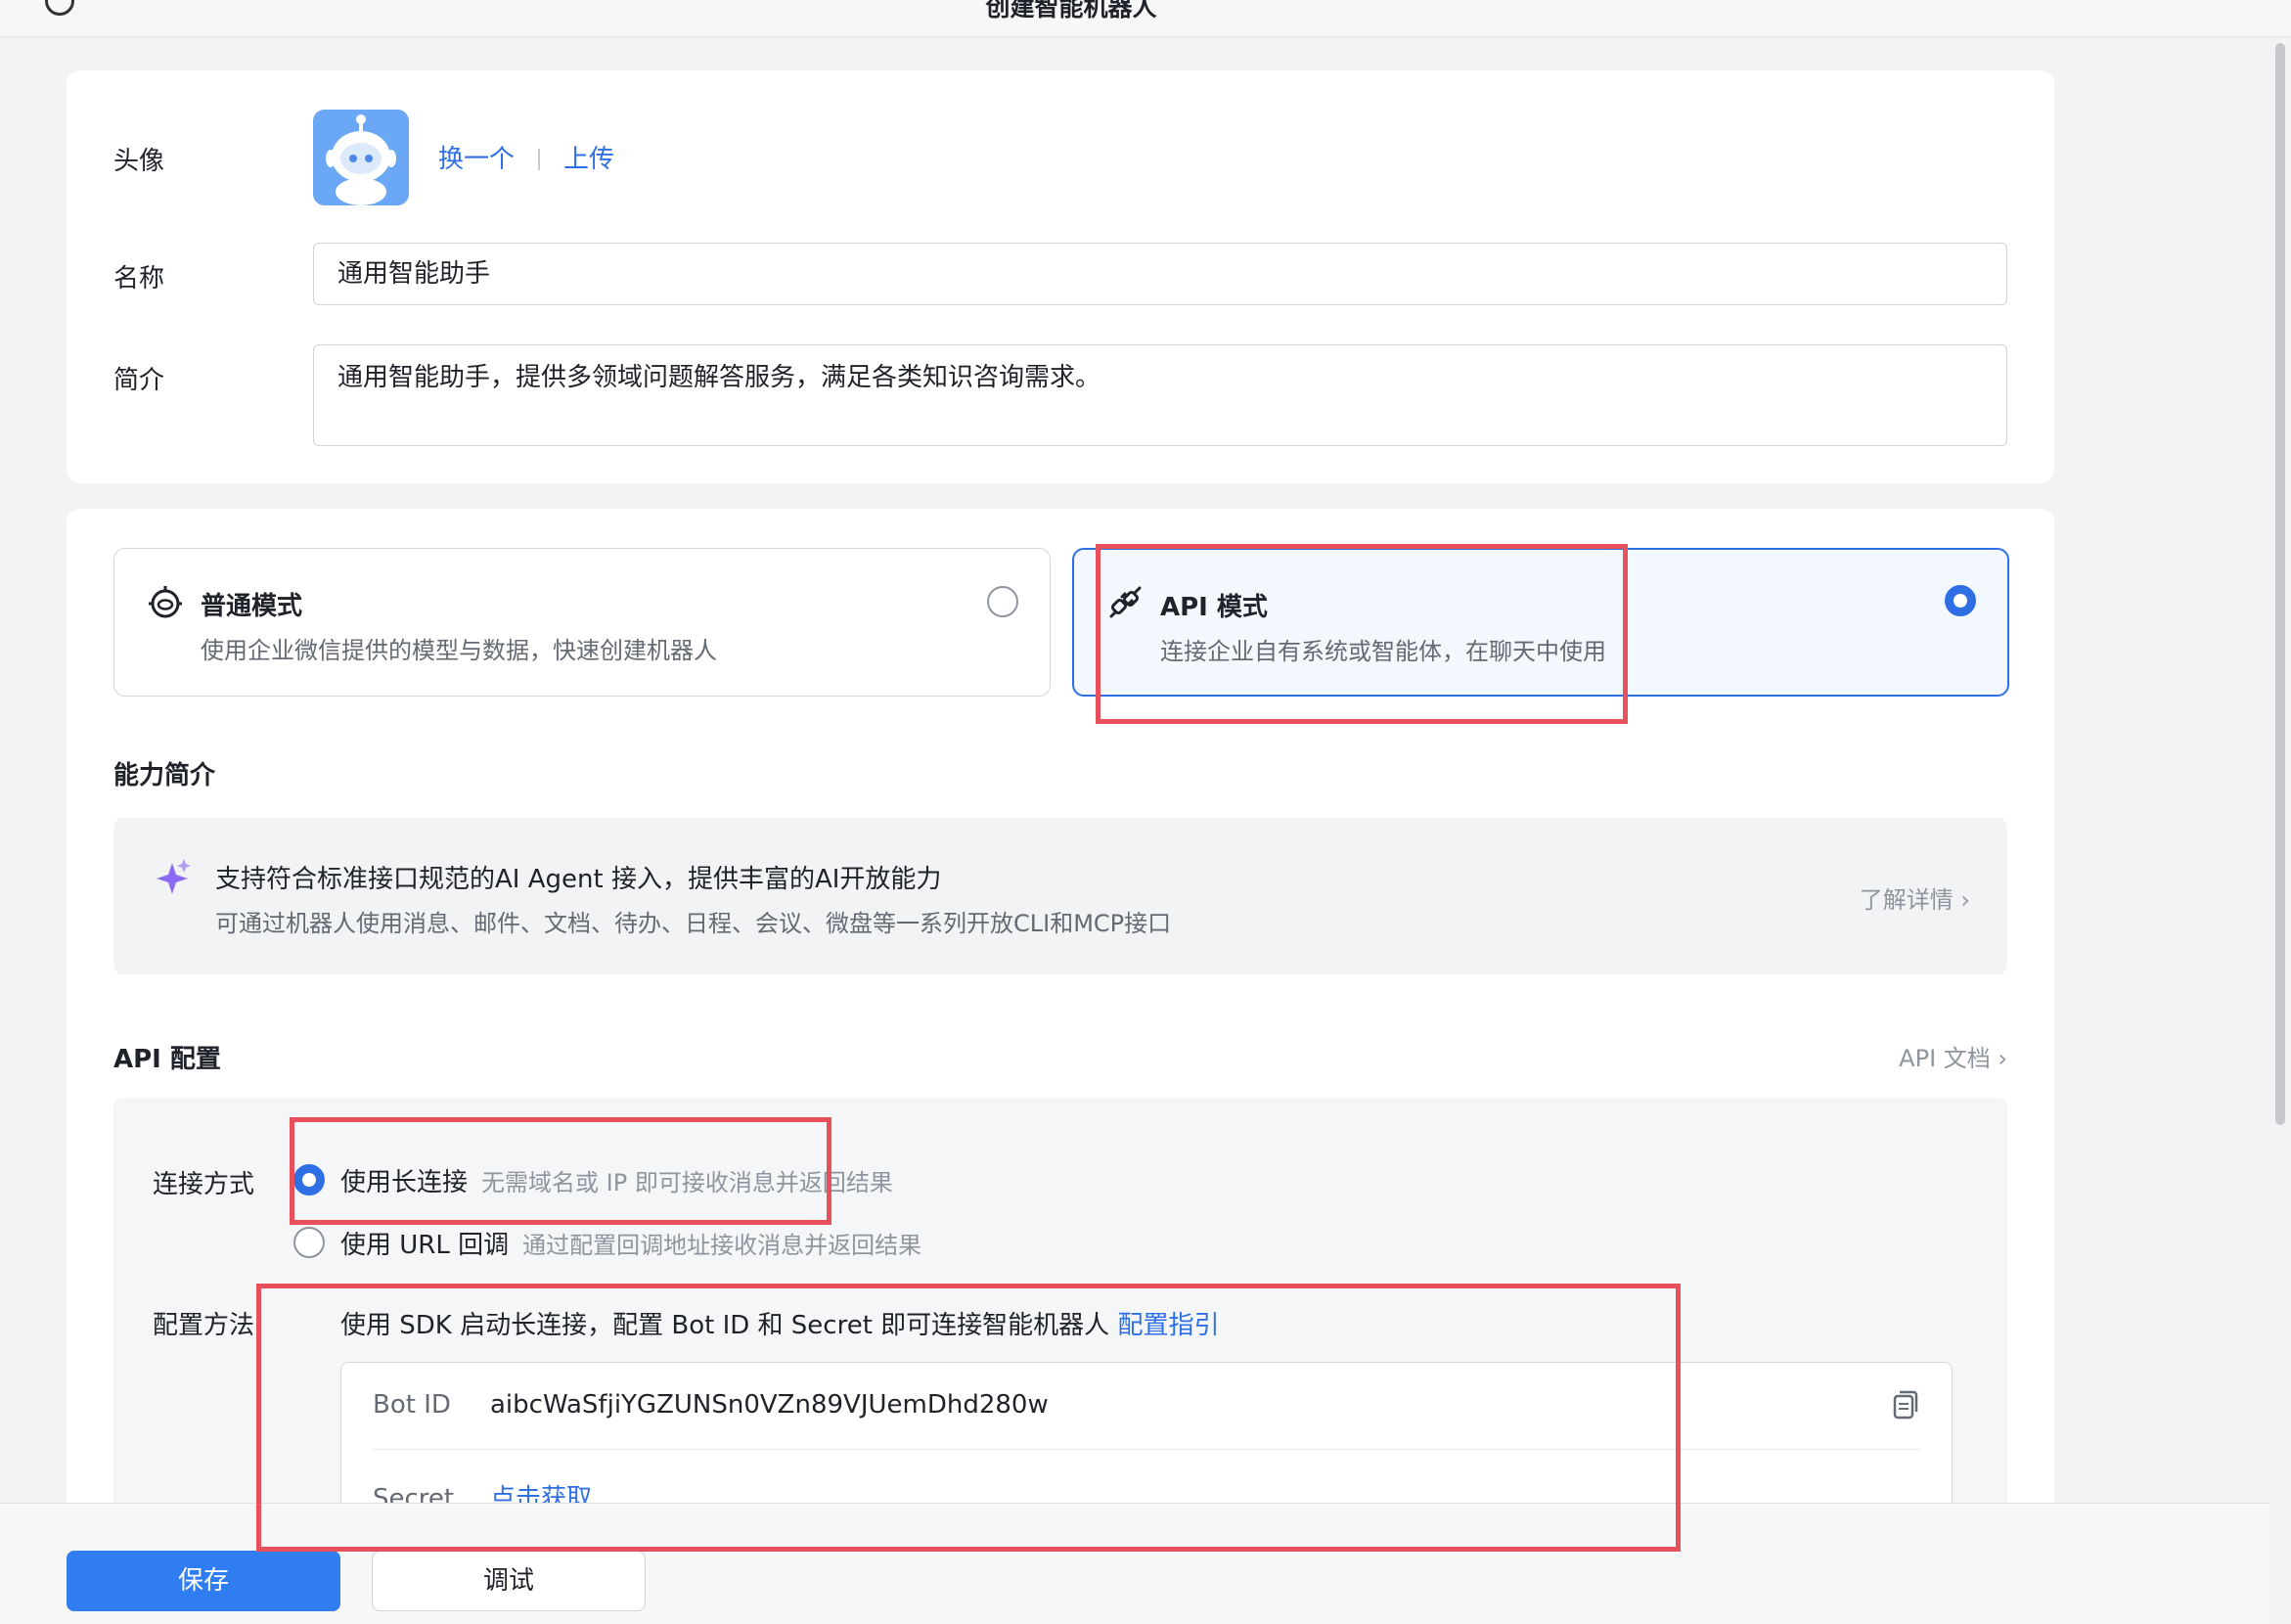 This screenshot has height=1624, width=2291. What do you see at coordinates (1002, 601) in the screenshot?
I see `normal-mode-radio` at bounding box center [1002, 601].